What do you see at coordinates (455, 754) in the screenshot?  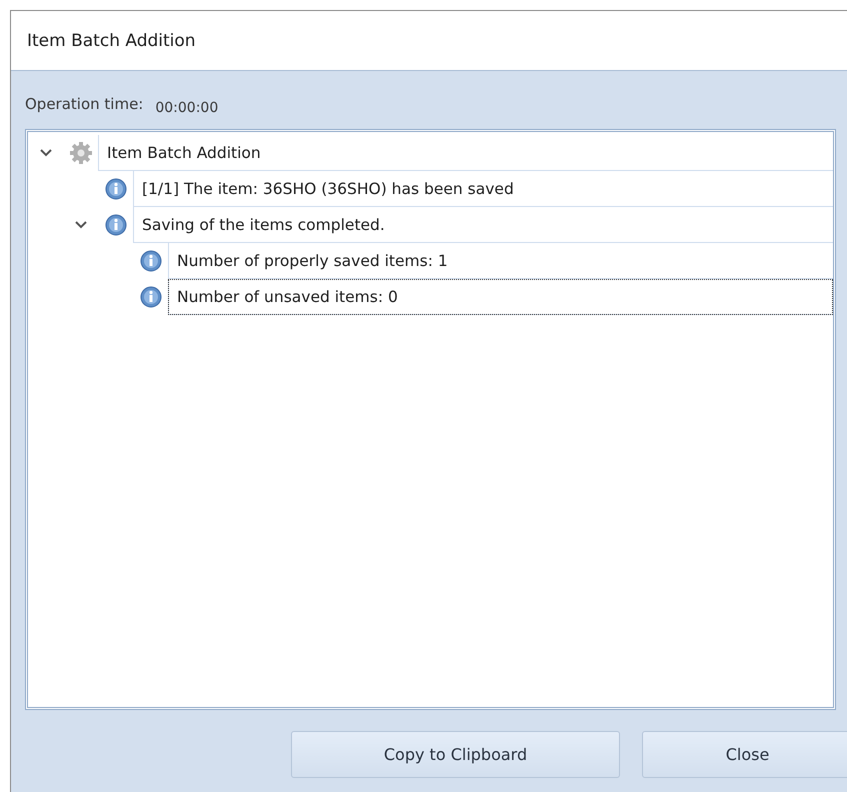 I see `copy-button: Copy to Clipboard` at bounding box center [455, 754].